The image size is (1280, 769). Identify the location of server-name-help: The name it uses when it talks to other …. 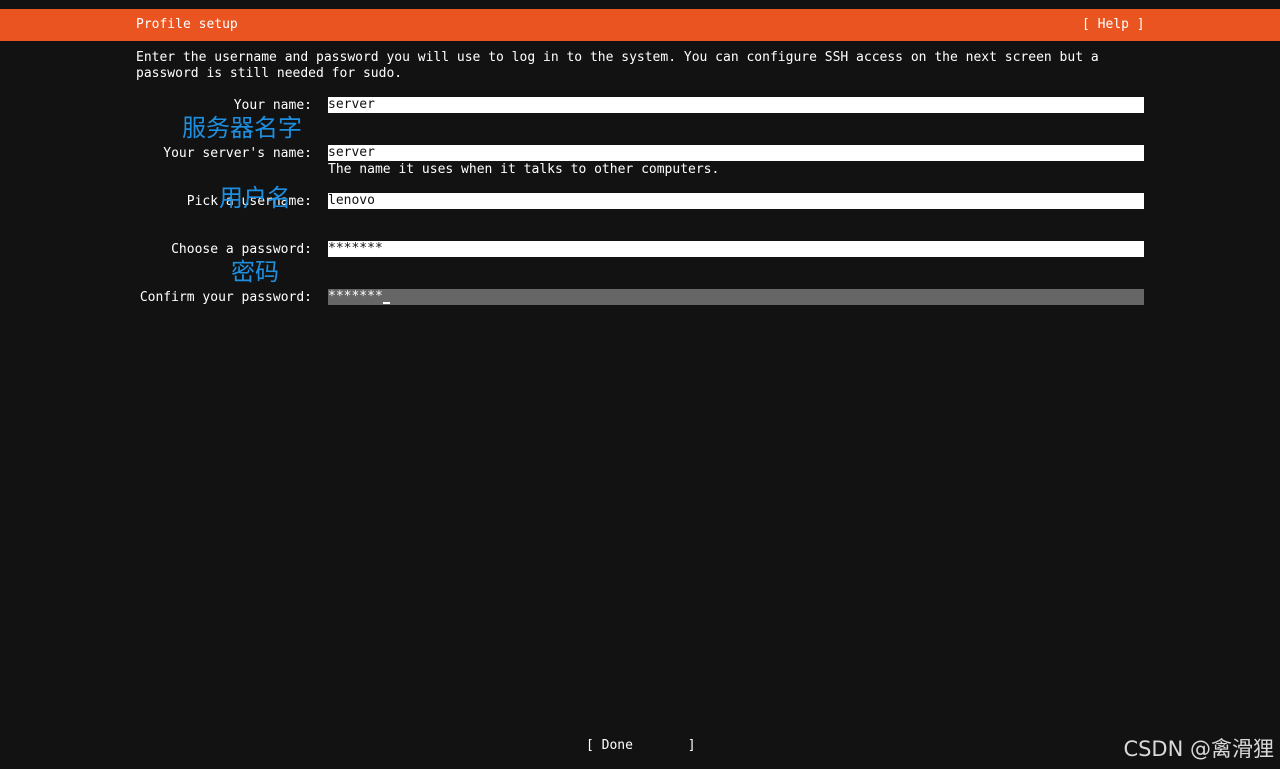
(524, 169).